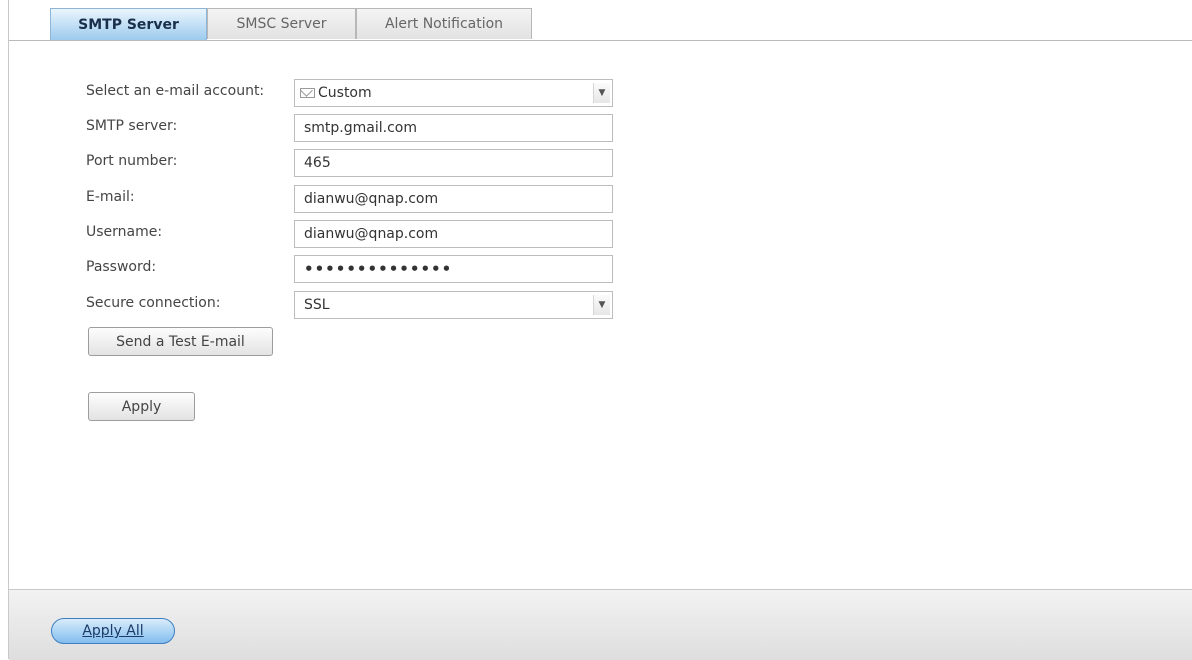  I want to click on send-test-email-button: Send a Test E-mail, so click(180, 341).